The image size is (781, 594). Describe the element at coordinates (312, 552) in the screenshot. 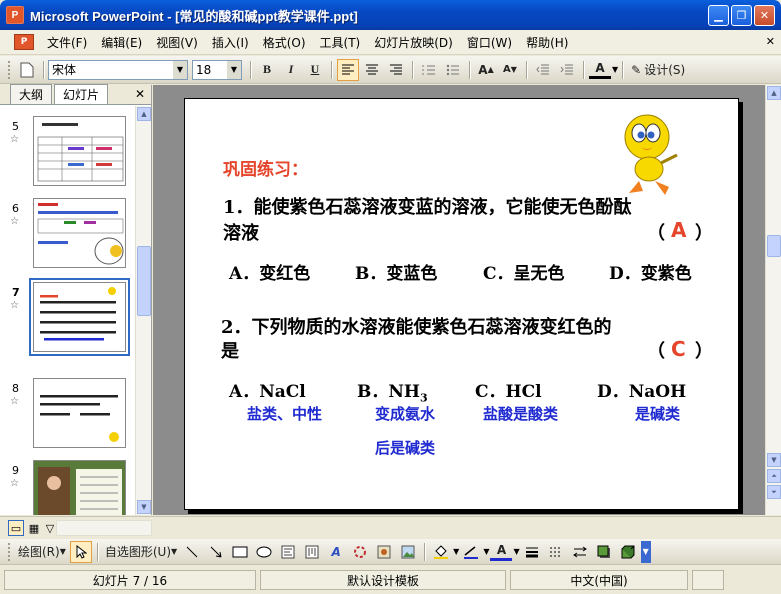

I see `vertical-textbox-icon` at that location.